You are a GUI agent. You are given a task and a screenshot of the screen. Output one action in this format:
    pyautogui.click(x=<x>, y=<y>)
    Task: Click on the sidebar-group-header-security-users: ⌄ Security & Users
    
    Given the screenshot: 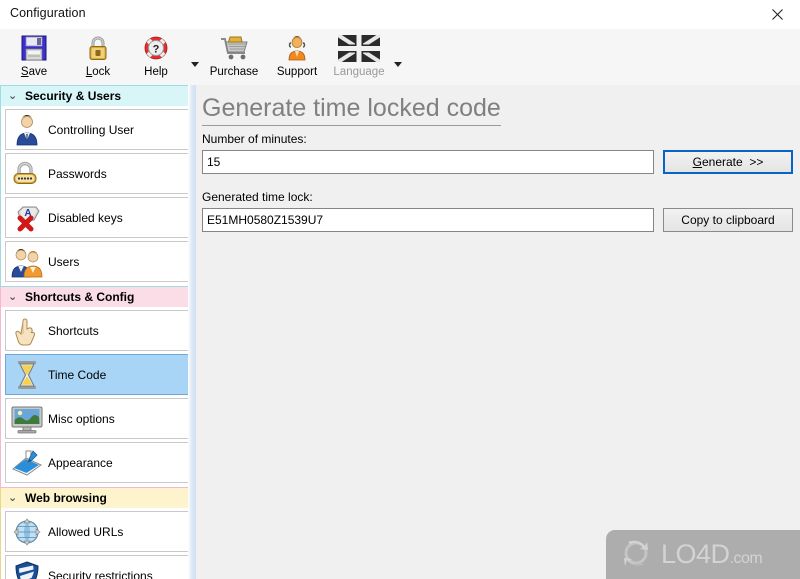 What is the action you would take?
    pyautogui.click(x=98, y=96)
    